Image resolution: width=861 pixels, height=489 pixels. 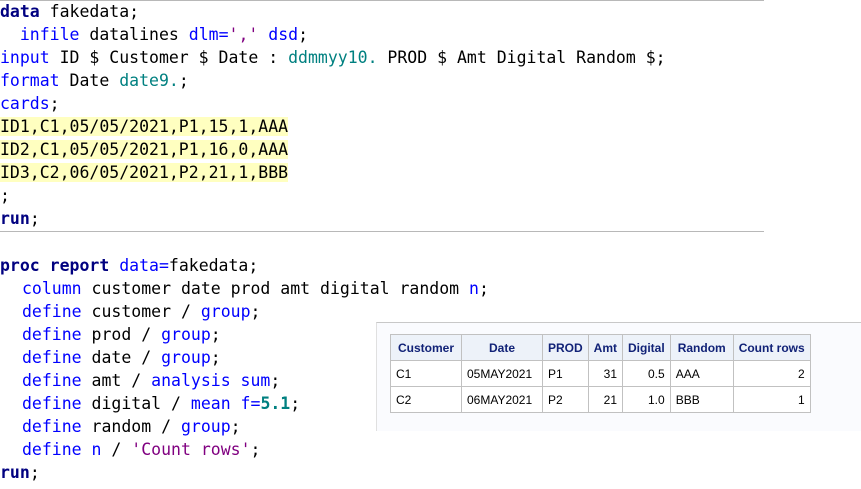 I want to click on option: mean f=, so click(x=225, y=403).